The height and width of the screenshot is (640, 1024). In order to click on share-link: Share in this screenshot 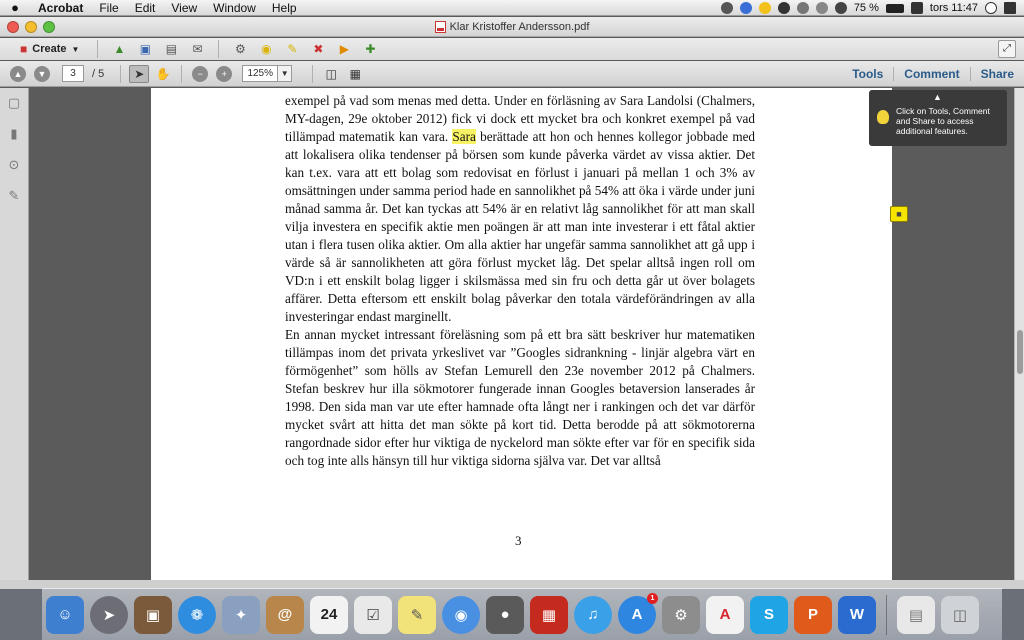, I will do `click(996, 74)`.